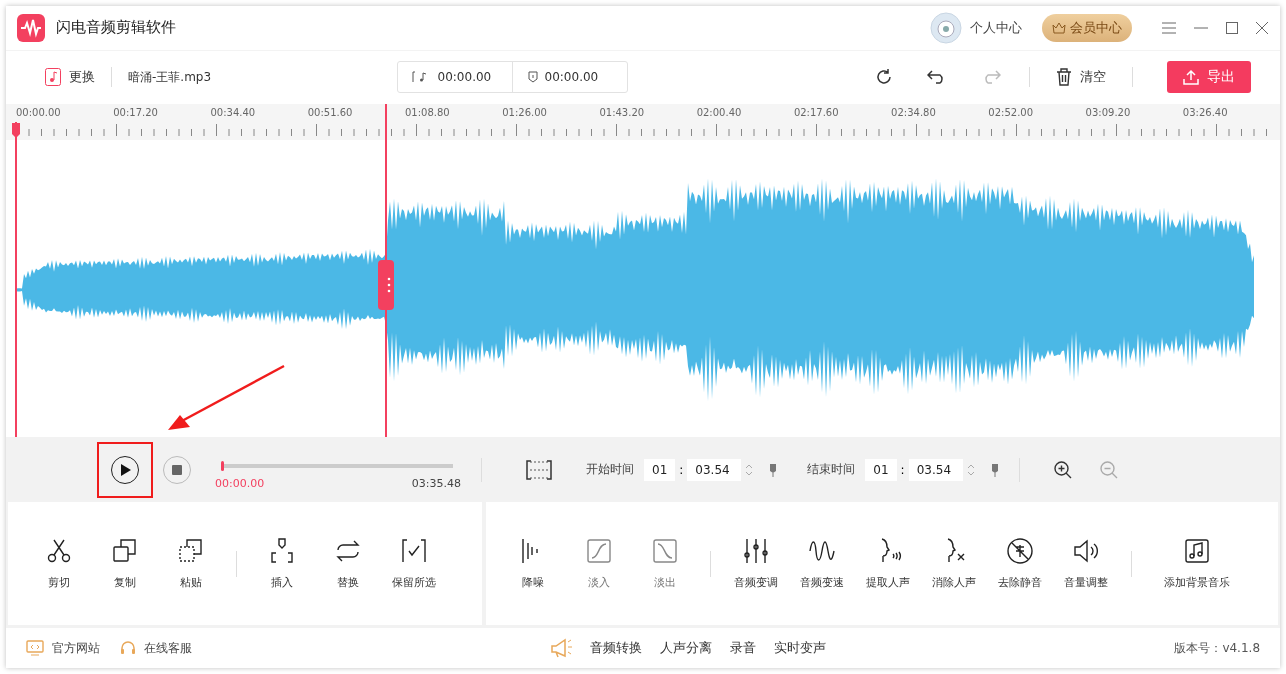 Image resolution: width=1286 pixels, height=674 pixels. What do you see at coordinates (1169, 27) in the screenshot?
I see `menu-icon` at bounding box center [1169, 27].